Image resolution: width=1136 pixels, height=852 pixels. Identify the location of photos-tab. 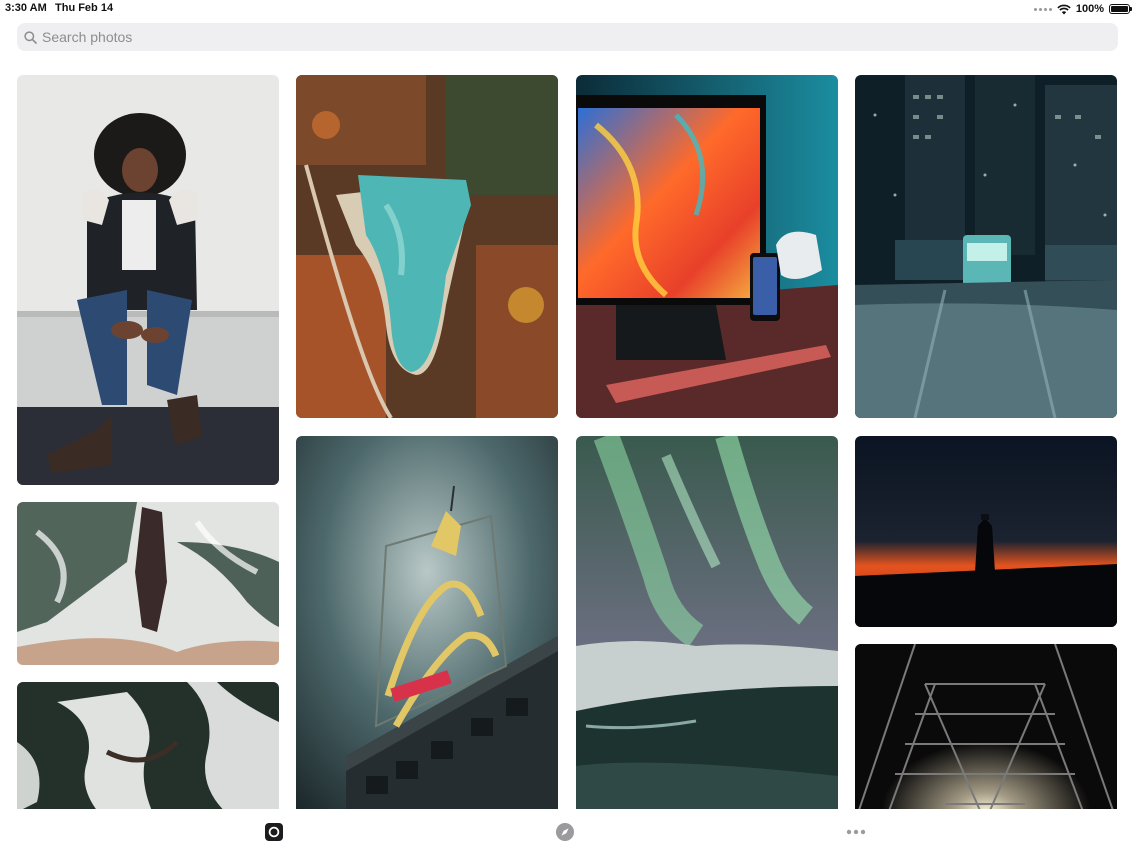
(274, 832).